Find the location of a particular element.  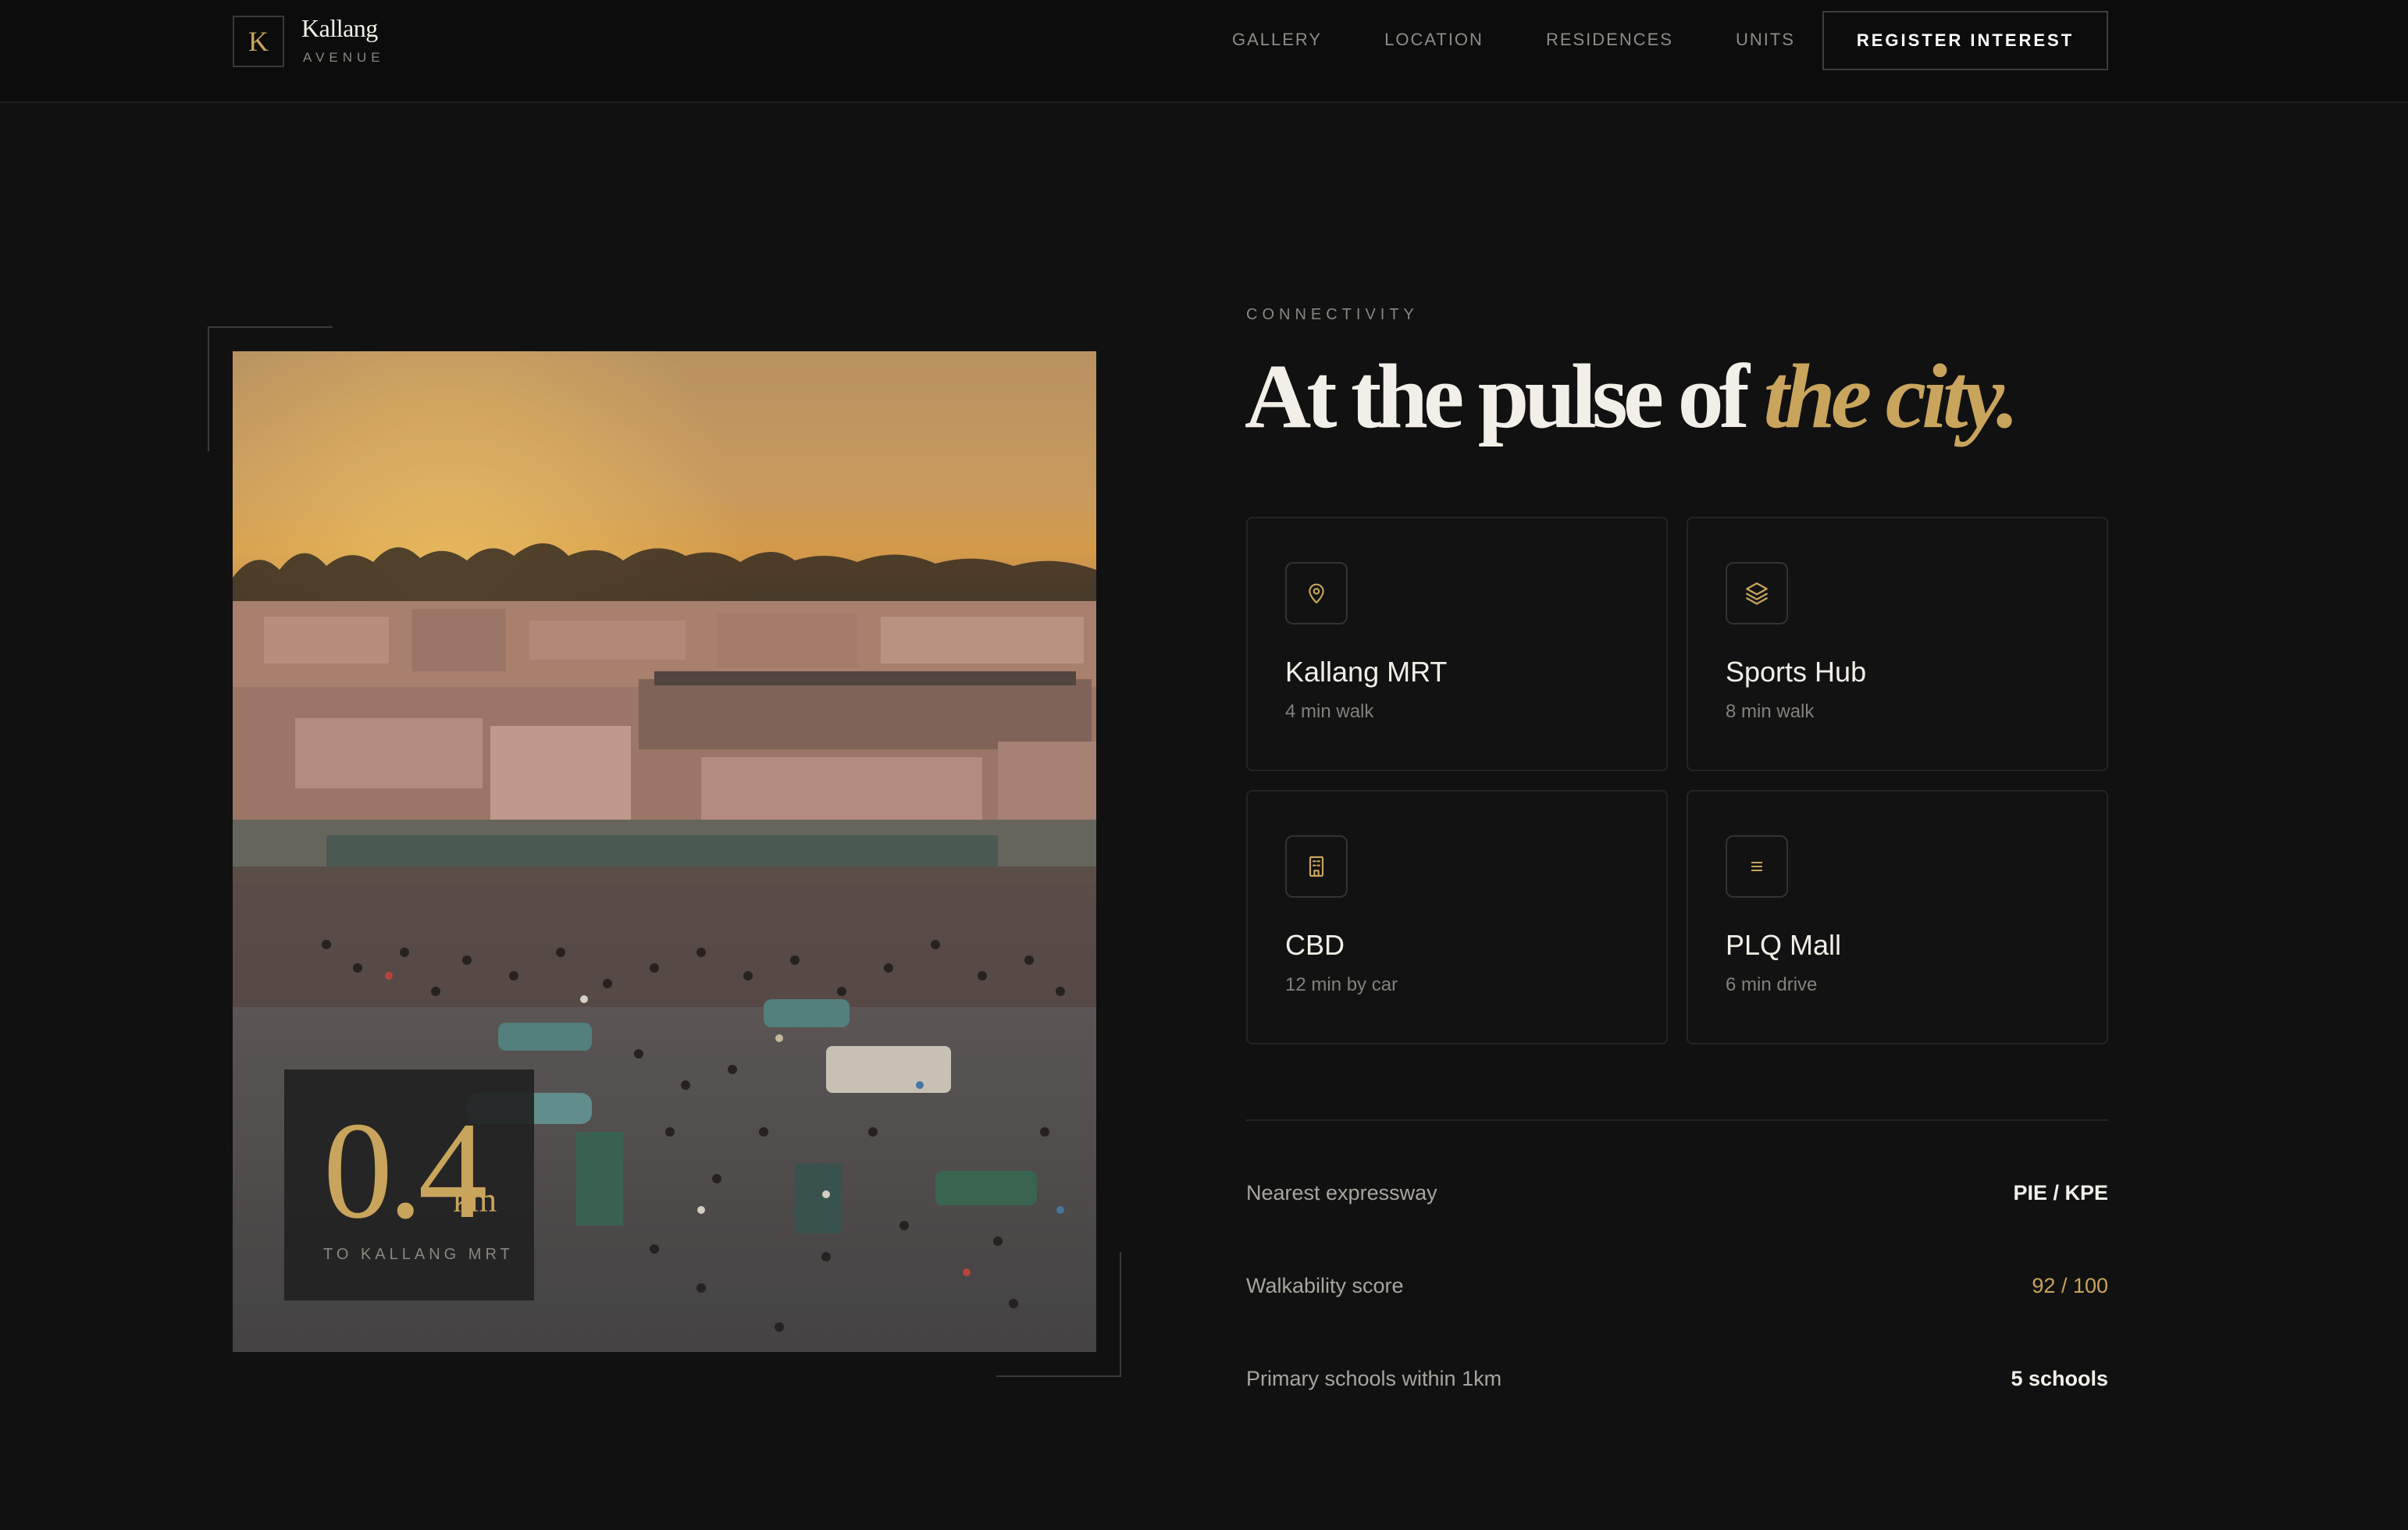

place-subtitle: 4 min walk is located at coordinates (1329, 711).